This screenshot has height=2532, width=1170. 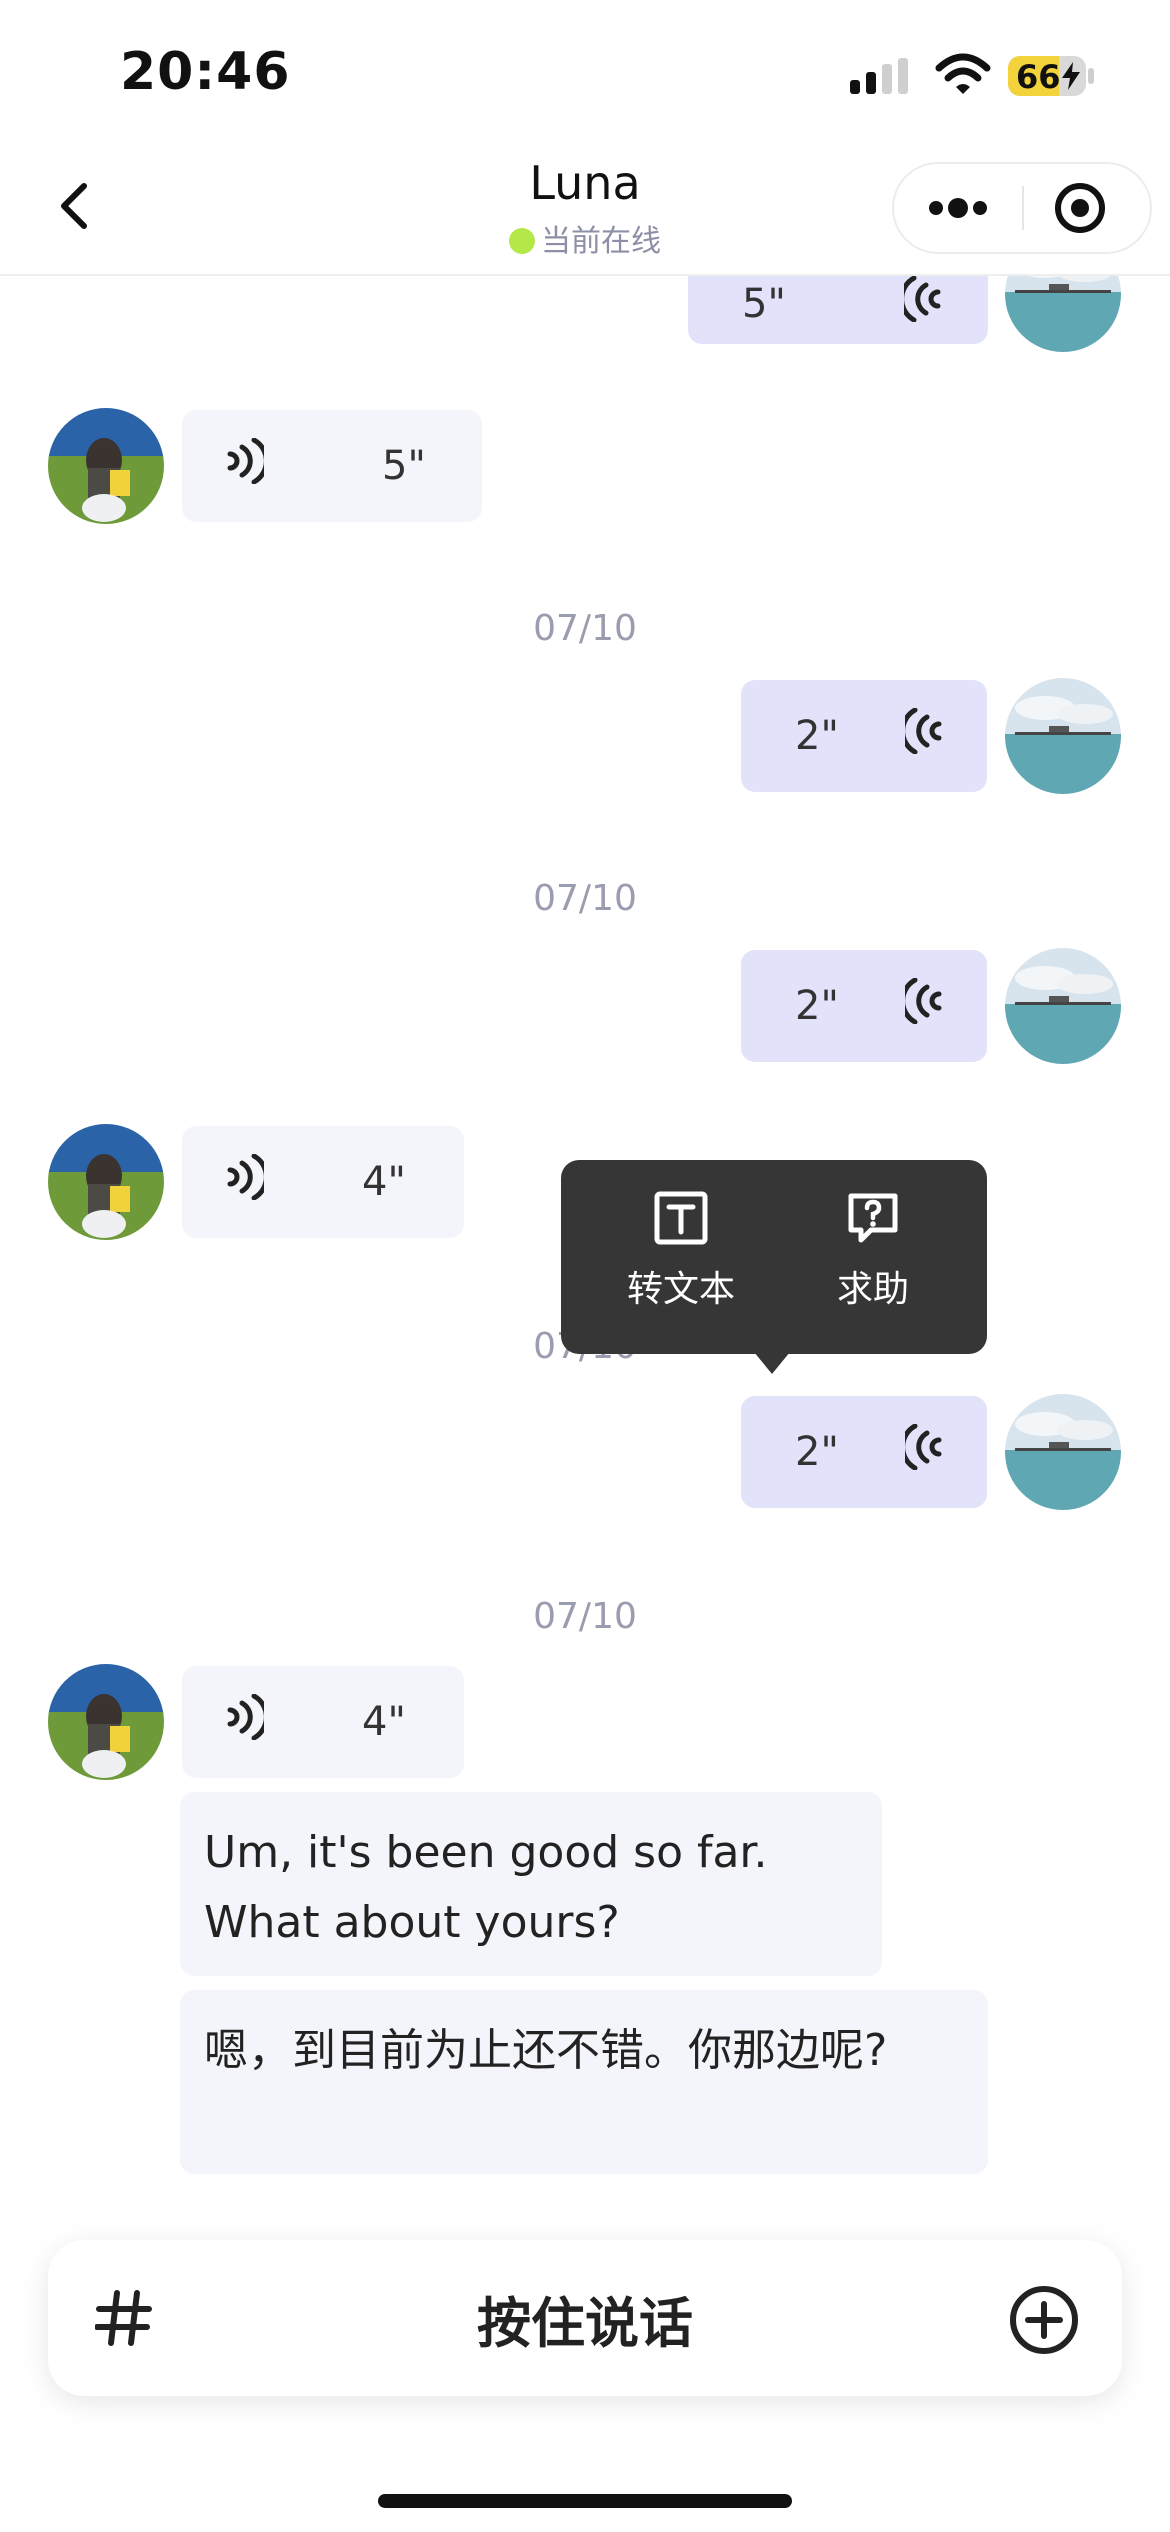 I want to click on online-dot-icon, so click(x=522, y=241).